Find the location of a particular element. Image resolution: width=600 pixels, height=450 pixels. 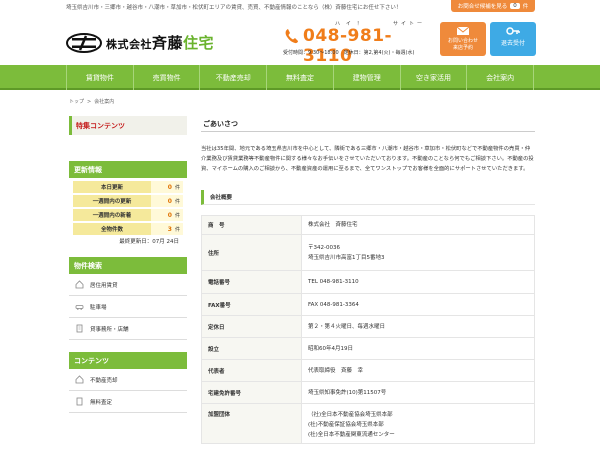

favorites-count: 0 is located at coordinates (515, 6).